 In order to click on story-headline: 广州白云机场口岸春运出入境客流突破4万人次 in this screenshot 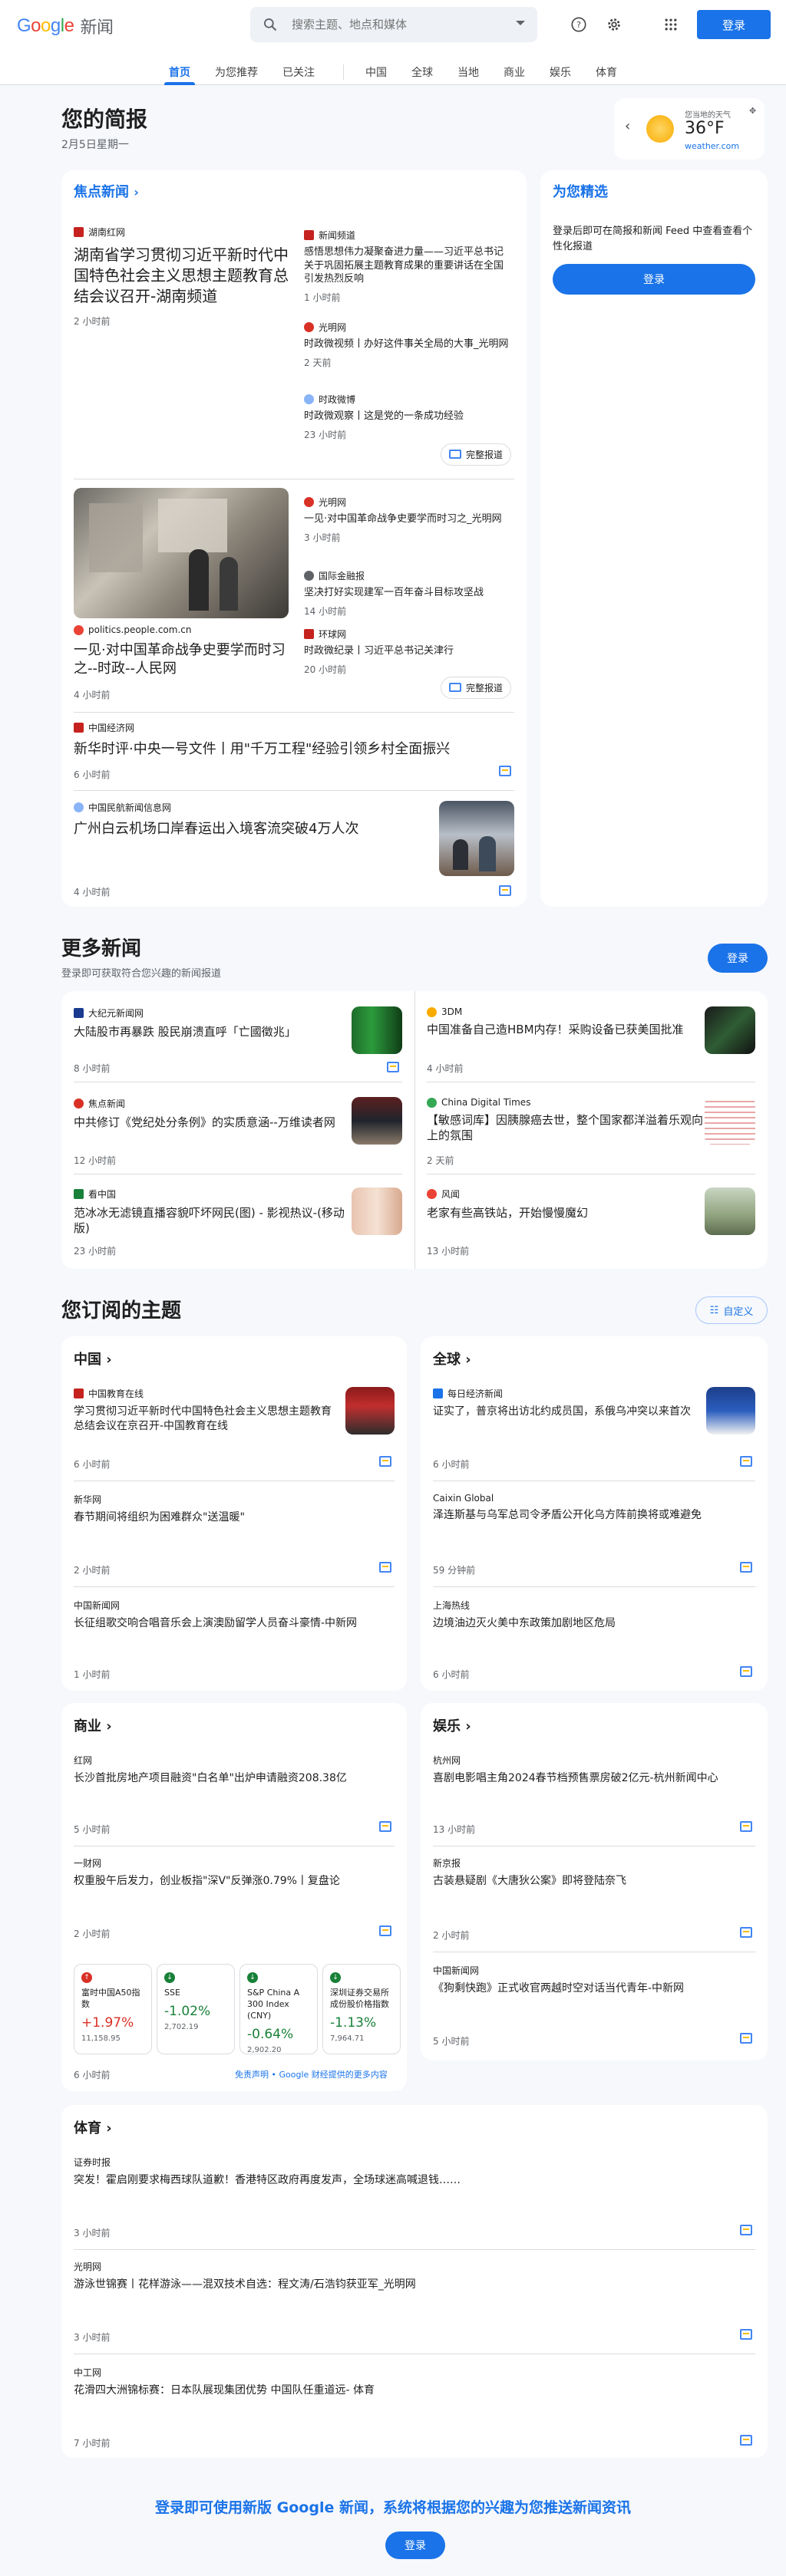, I will do `click(254, 829)`.